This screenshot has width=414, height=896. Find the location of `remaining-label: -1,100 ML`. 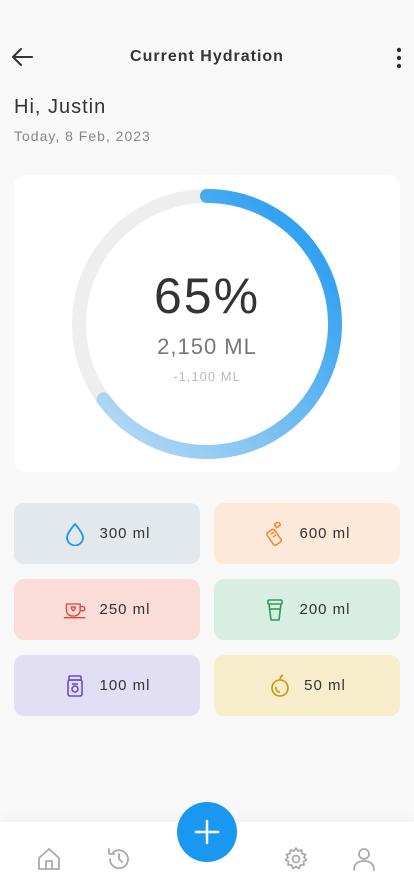

remaining-label: -1,100 ML is located at coordinates (207, 376).